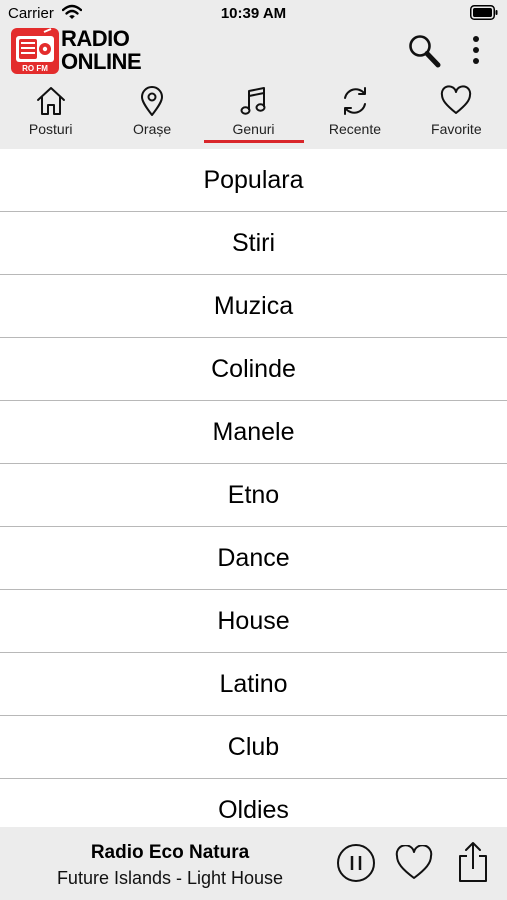  What do you see at coordinates (152, 129) in the screenshot?
I see `tab-label: Orașe` at bounding box center [152, 129].